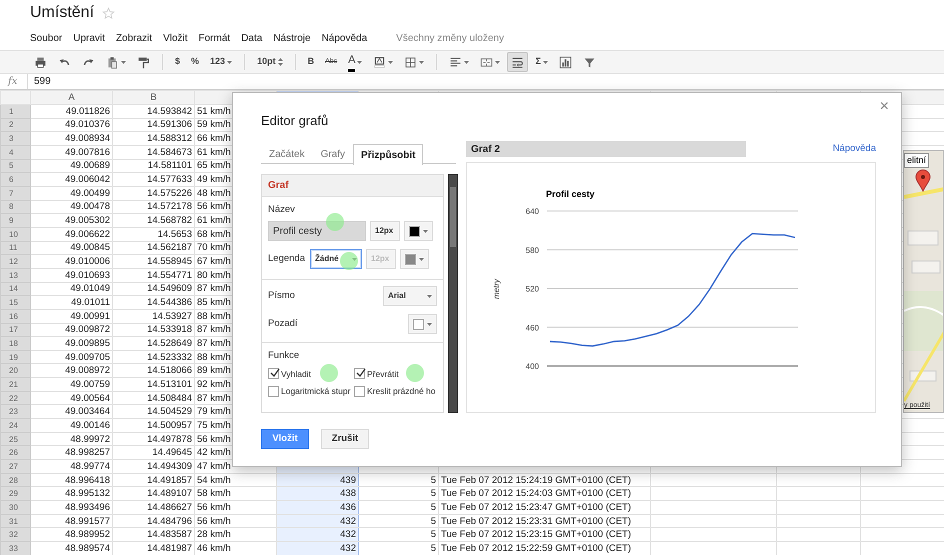 This screenshot has height=555, width=944. I want to click on row-number: 24, so click(15, 425).